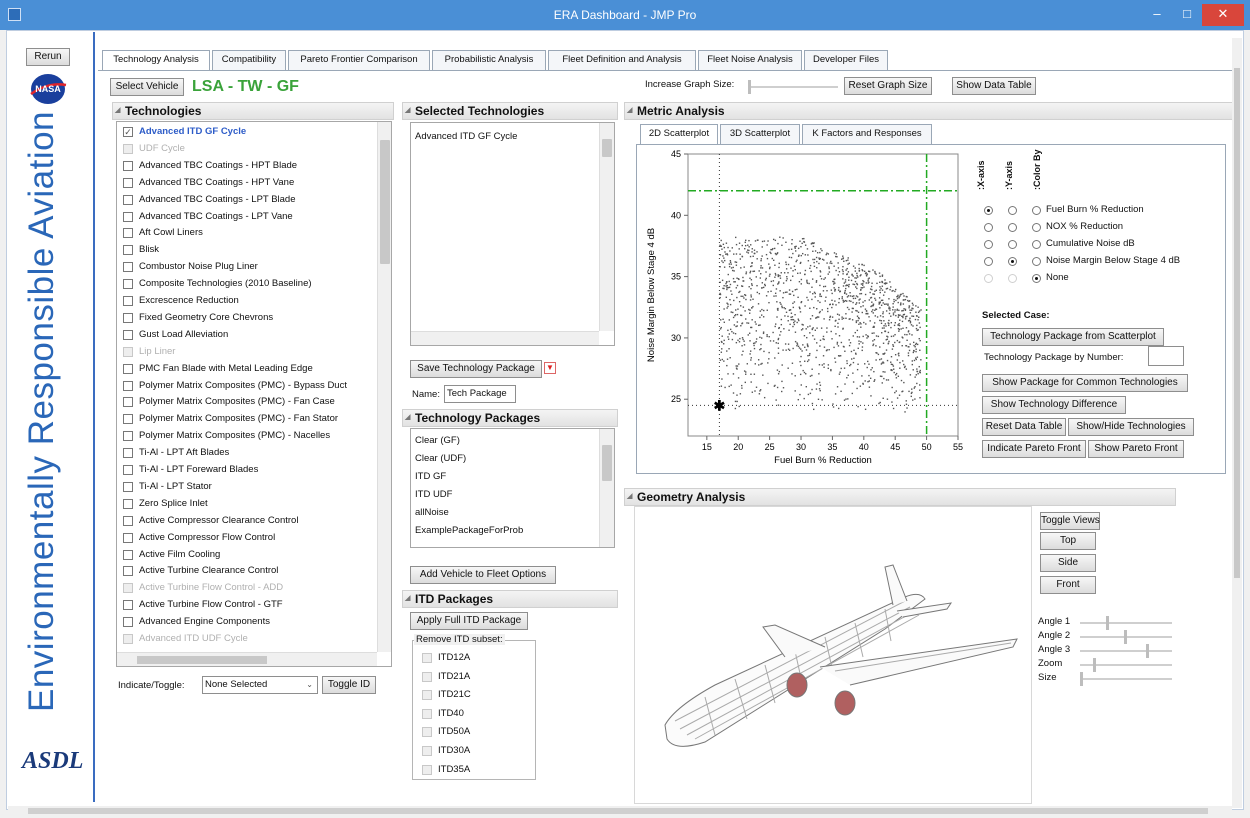 The width and height of the screenshot is (1250, 818). I want to click on package-item: allNoise, so click(432, 513).